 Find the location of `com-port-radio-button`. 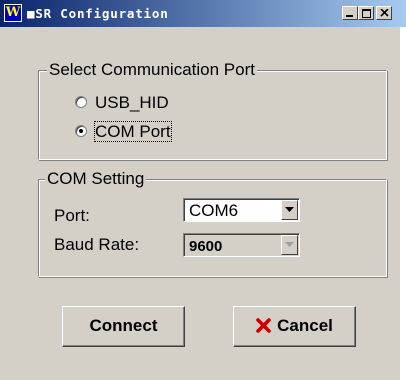

com-port-radio-button is located at coordinates (81, 131).